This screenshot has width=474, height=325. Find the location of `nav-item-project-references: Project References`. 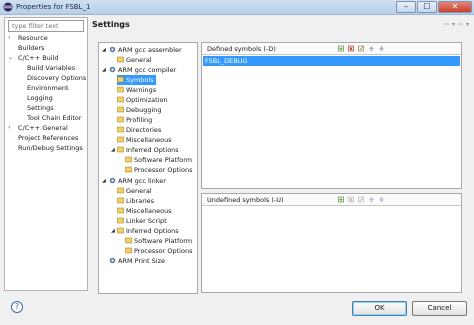

nav-item-project-references: Project References is located at coordinates (48, 138).